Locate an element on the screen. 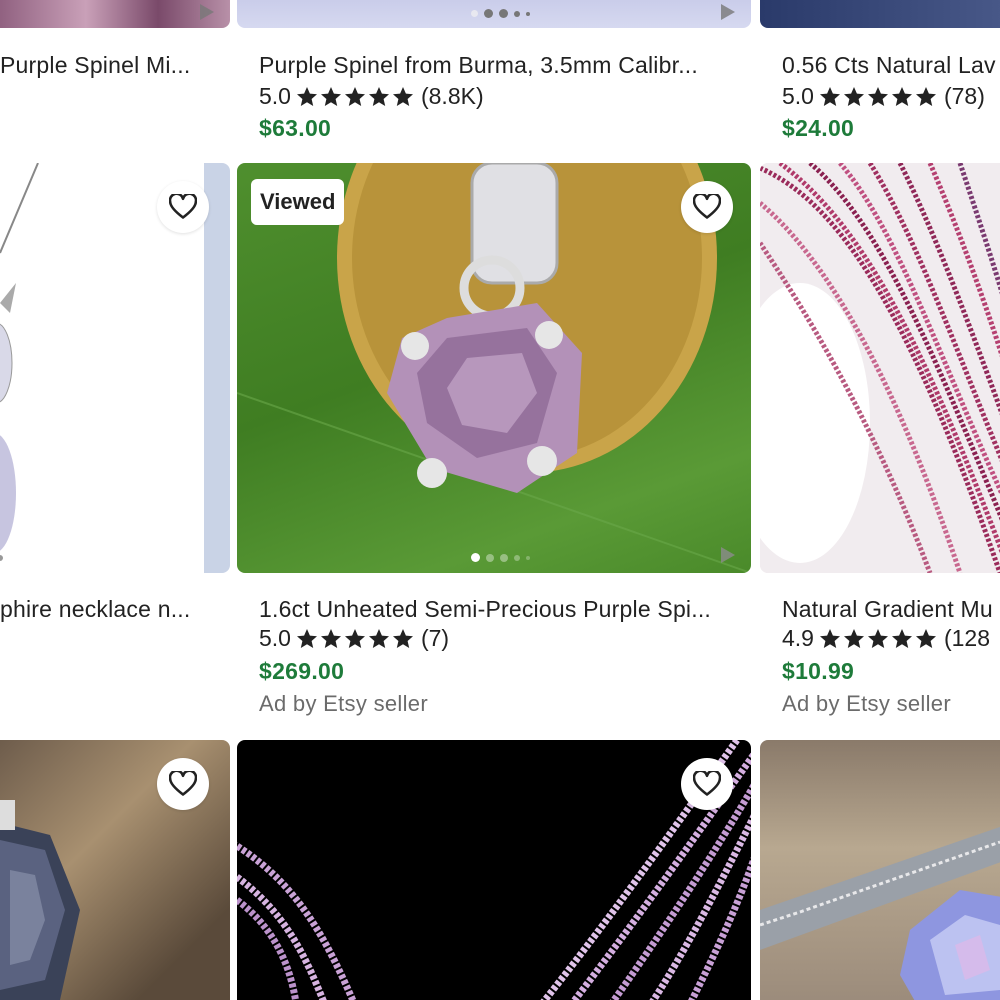  listing-rating: 5.0 (7) is located at coordinates (354, 638).